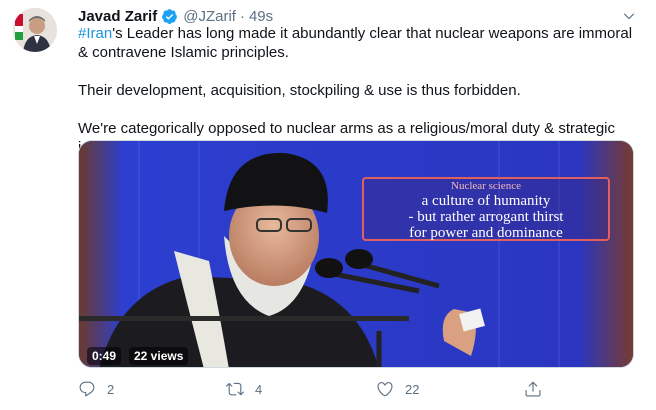 This screenshot has width=656, height=410. I want to click on verified-badge-icon, so click(170, 16).